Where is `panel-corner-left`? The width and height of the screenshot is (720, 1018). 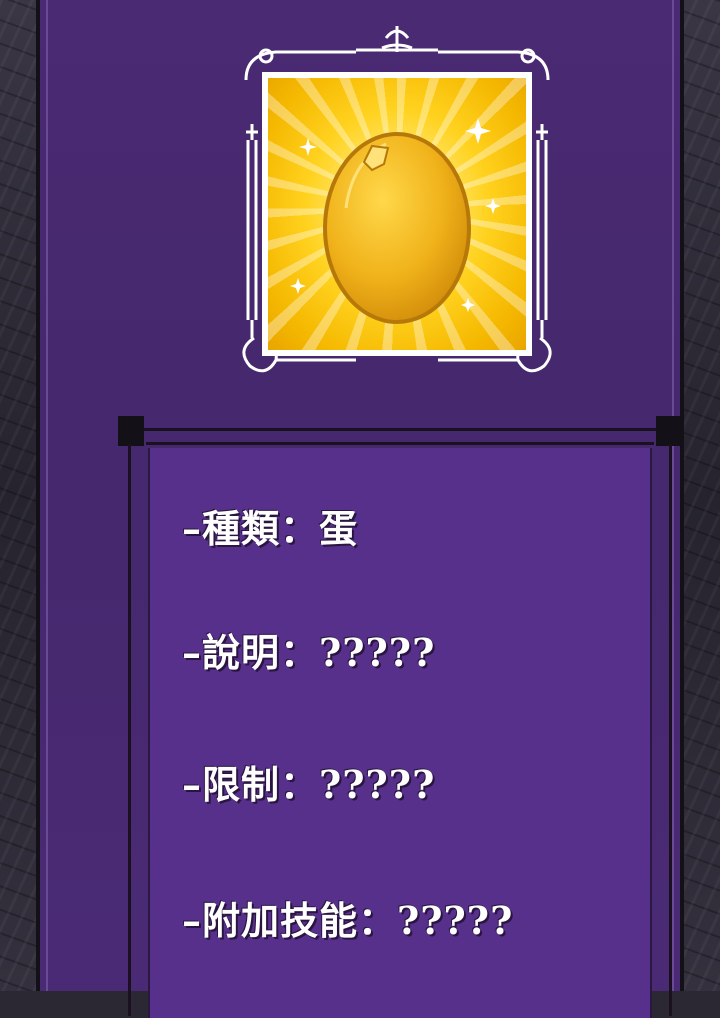 panel-corner-left is located at coordinates (131, 431).